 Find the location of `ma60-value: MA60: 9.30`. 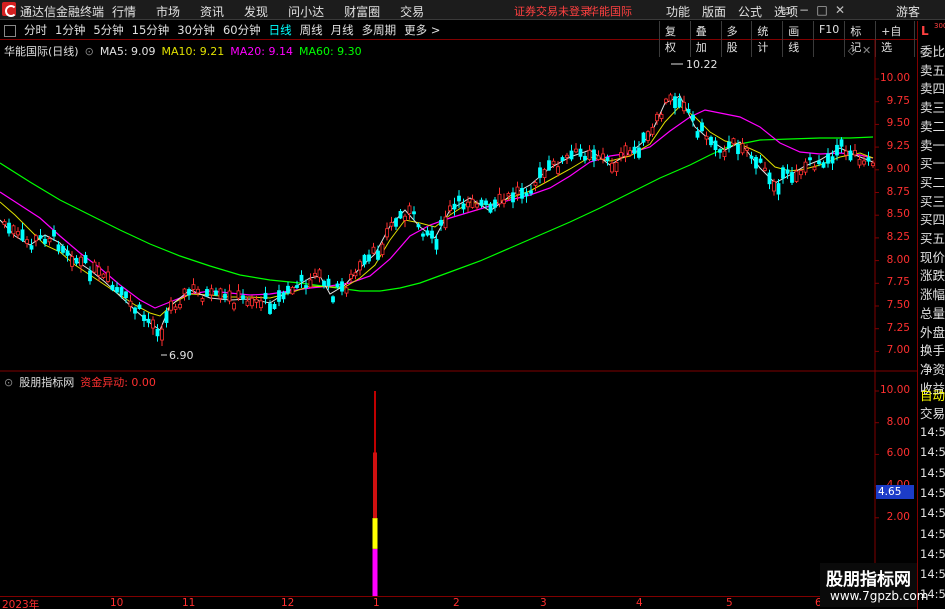

ma60-value: MA60: 9.30 is located at coordinates (330, 51).